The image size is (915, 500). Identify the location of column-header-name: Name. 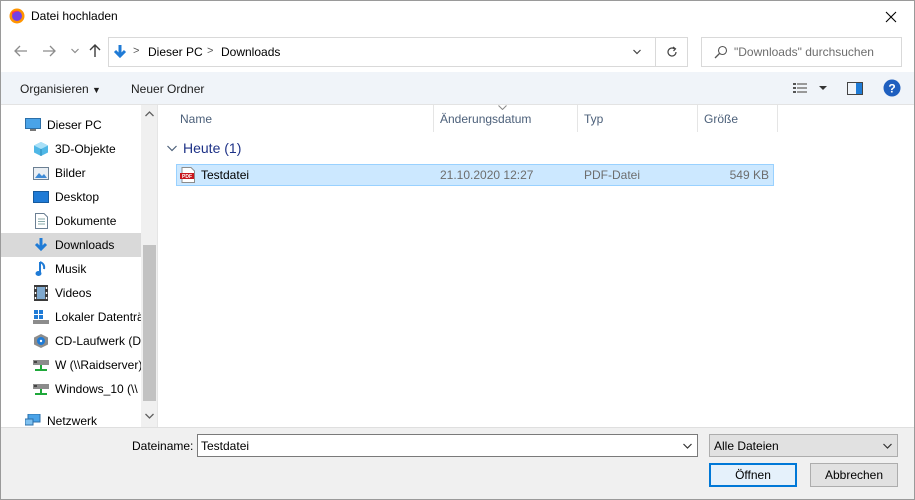
(304, 118).